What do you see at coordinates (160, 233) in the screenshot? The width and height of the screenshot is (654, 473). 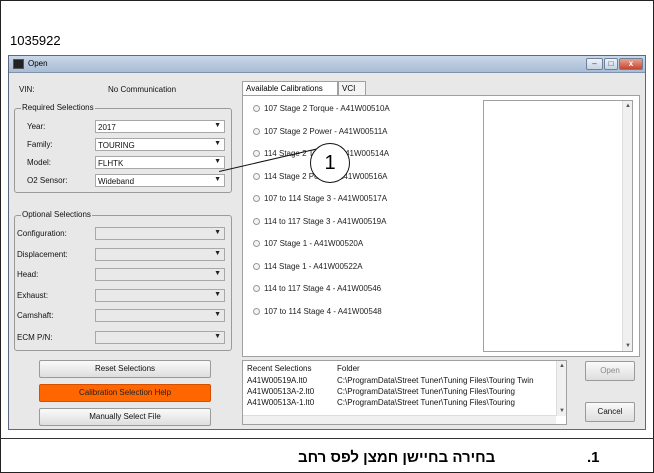 I see `configuration-select: ▼` at bounding box center [160, 233].